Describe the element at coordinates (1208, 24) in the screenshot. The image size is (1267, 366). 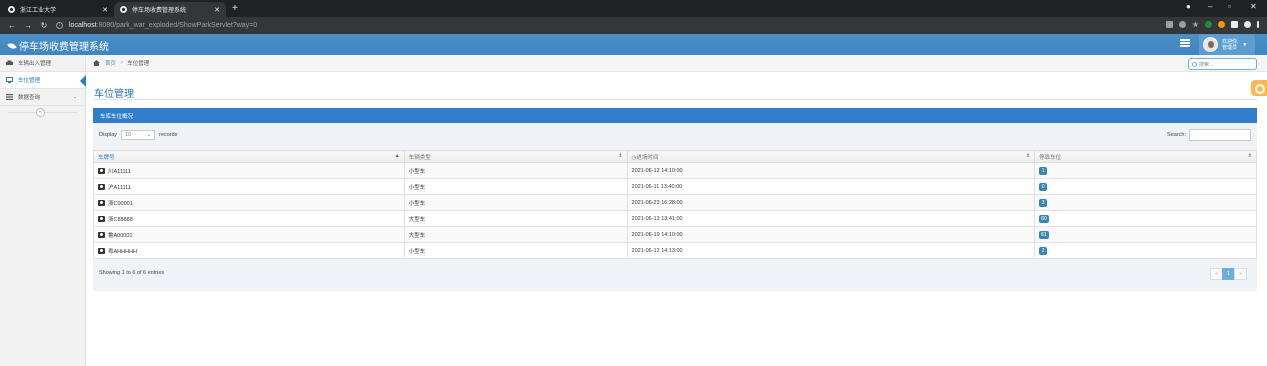
I see `extension-green-icon` at that location.